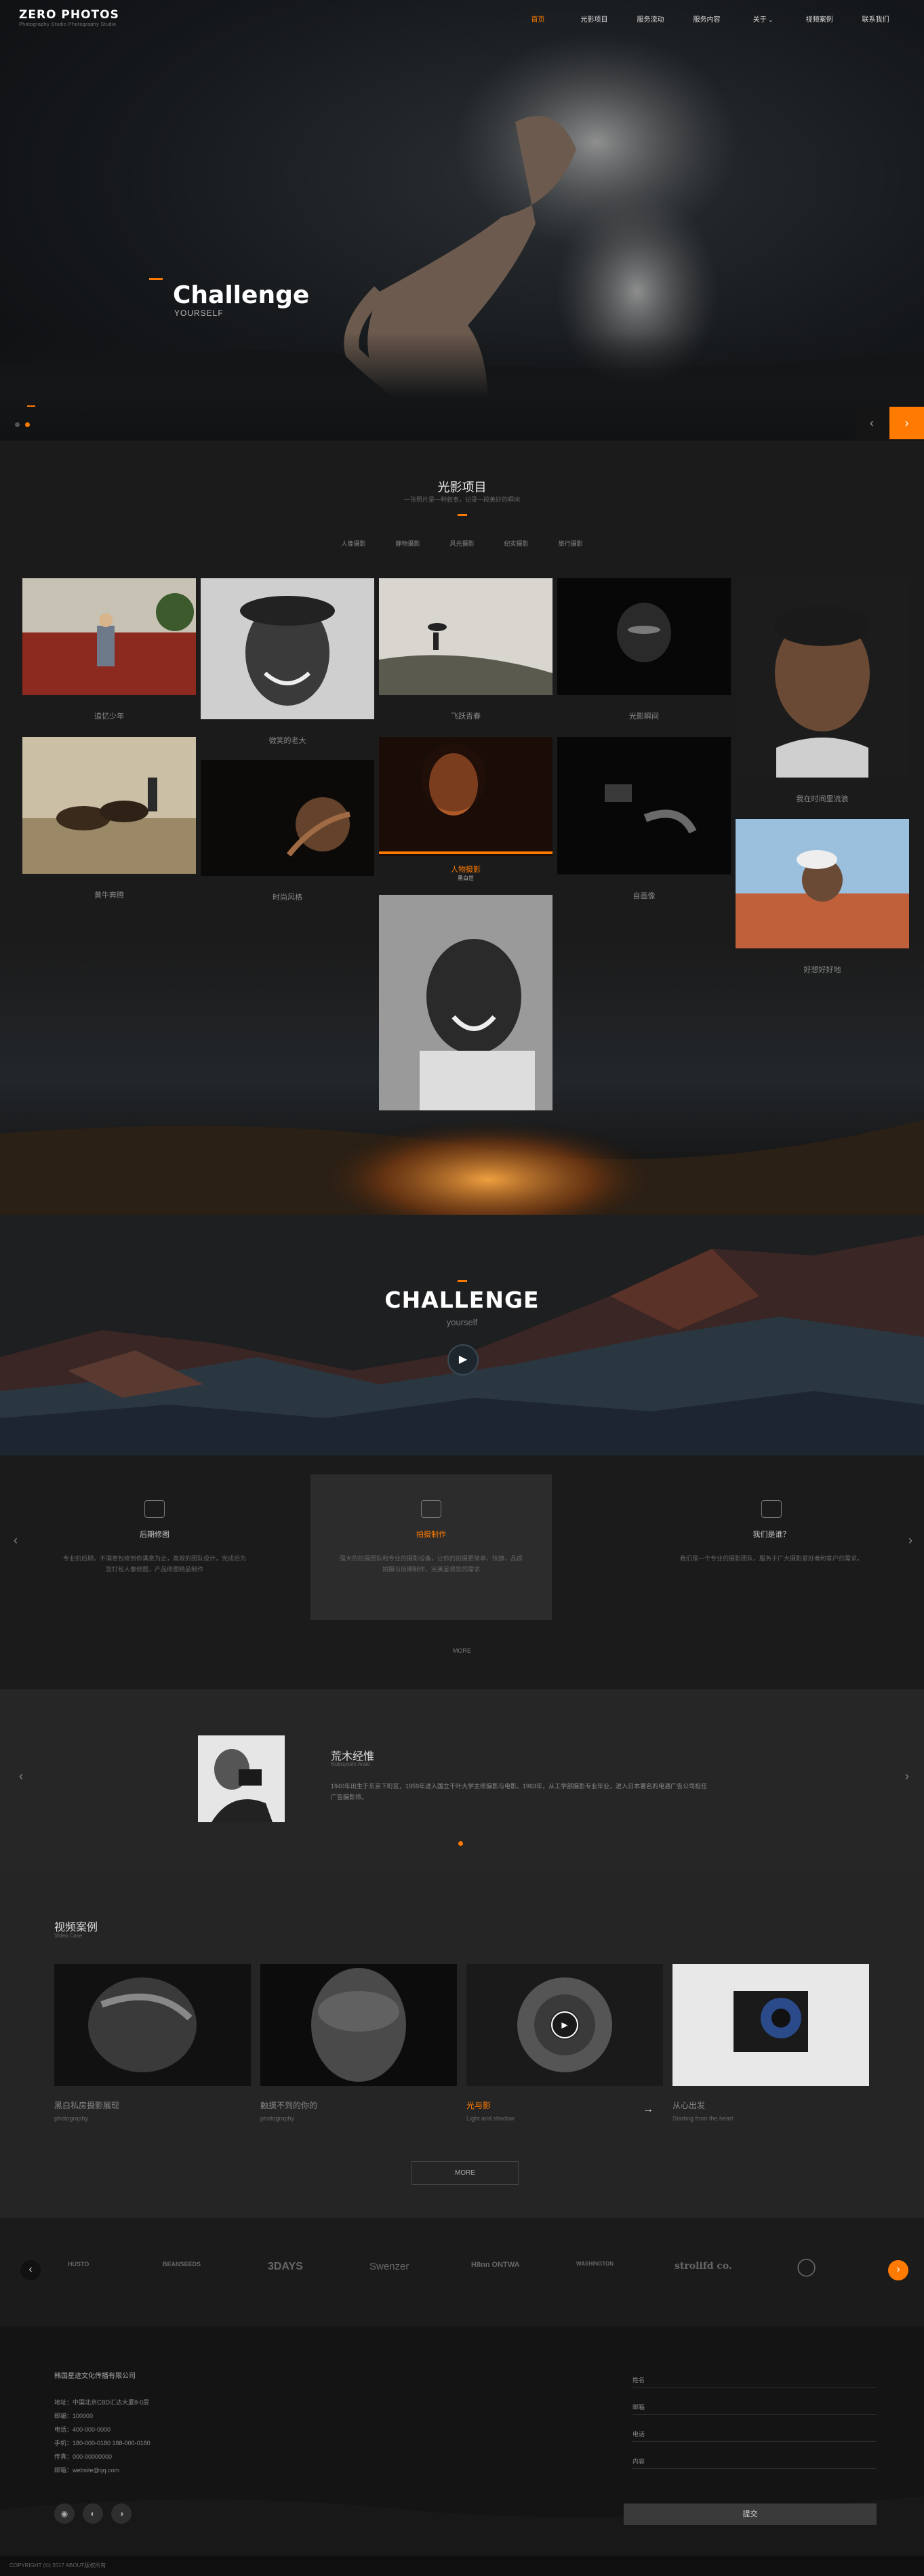 The height and width of the screenshot is (2576, 924). What do you see at coordinates (68, 24) in the screenshot?
I see `logo-tagline: Photography Studio Photography Studio` at bounding box center [68, 24].